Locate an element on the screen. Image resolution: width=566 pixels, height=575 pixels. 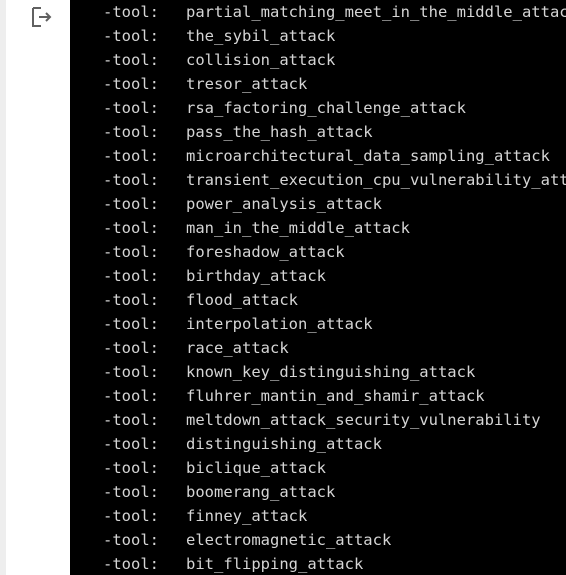
output-gutter is located at coordinates (38, 287).